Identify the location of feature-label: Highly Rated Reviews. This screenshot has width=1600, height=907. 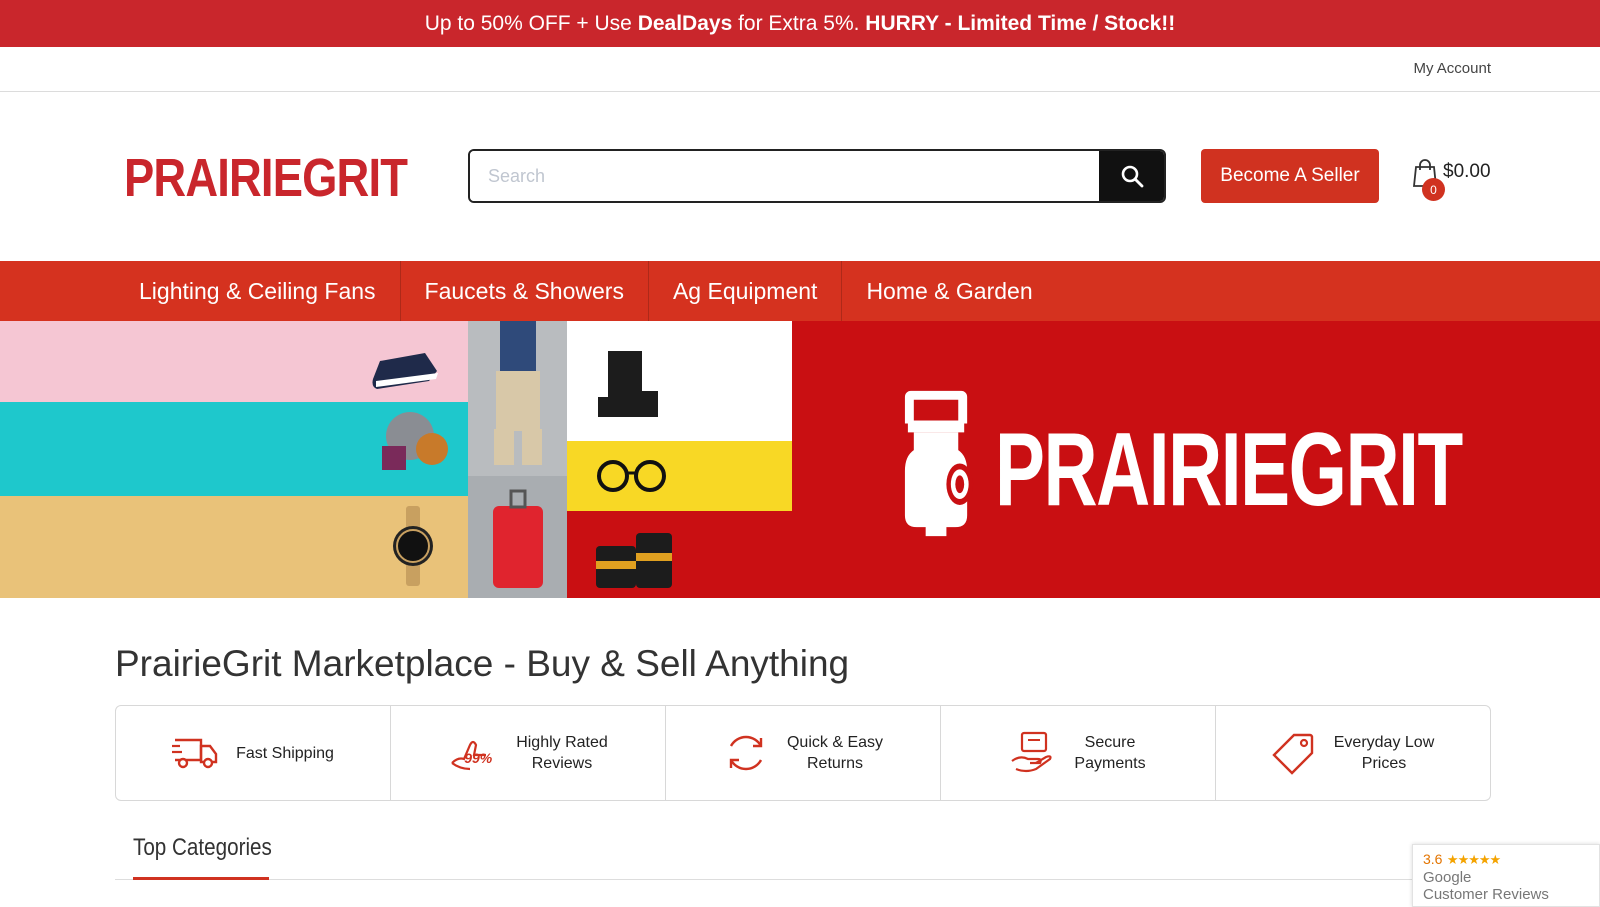
(562, 753).